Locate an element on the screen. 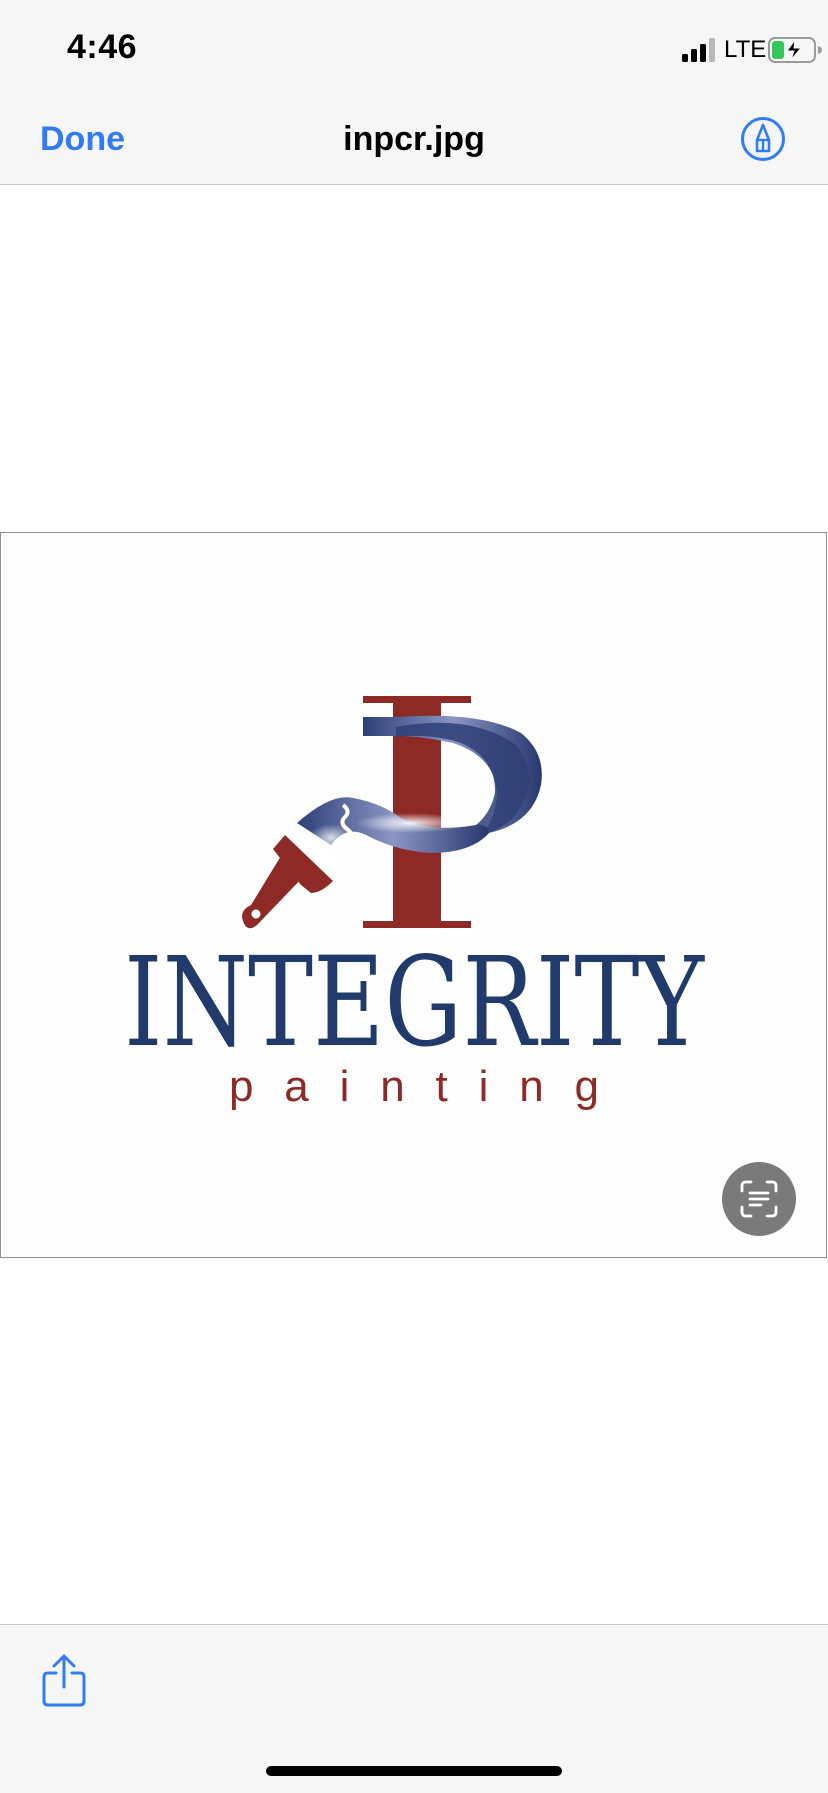 The image size is (828, 1793). live-text-icon is located at coordinates (759, 1199).